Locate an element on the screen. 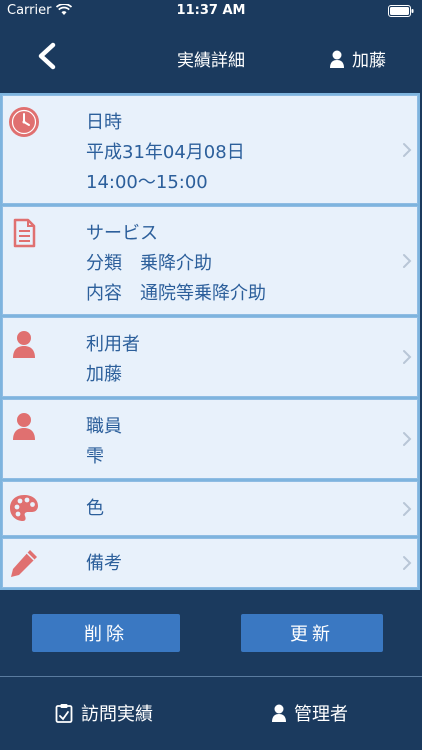 The width and height of the screenshot is (422, 750). row-value: 平成31年04月08日 is located at coordinates (165, 152).